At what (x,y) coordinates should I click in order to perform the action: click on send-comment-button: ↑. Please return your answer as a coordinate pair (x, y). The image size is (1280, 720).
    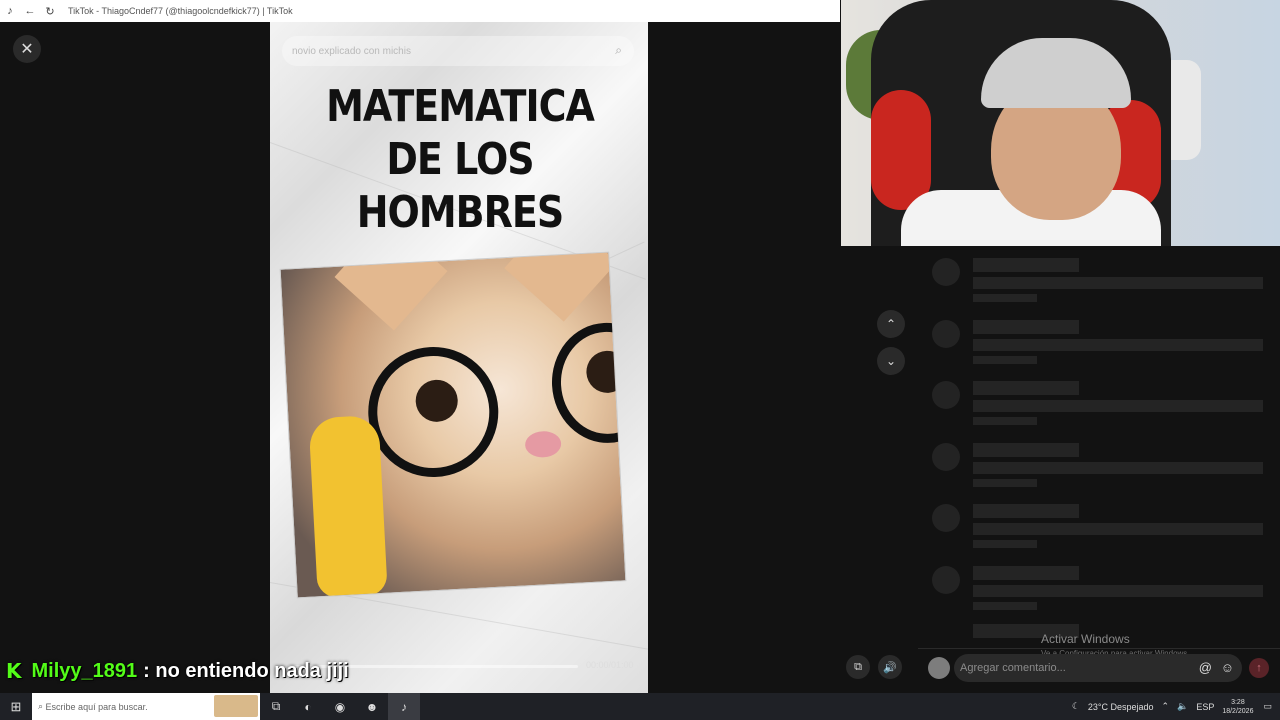
    Looking at the image, I should click on (1259, 668).